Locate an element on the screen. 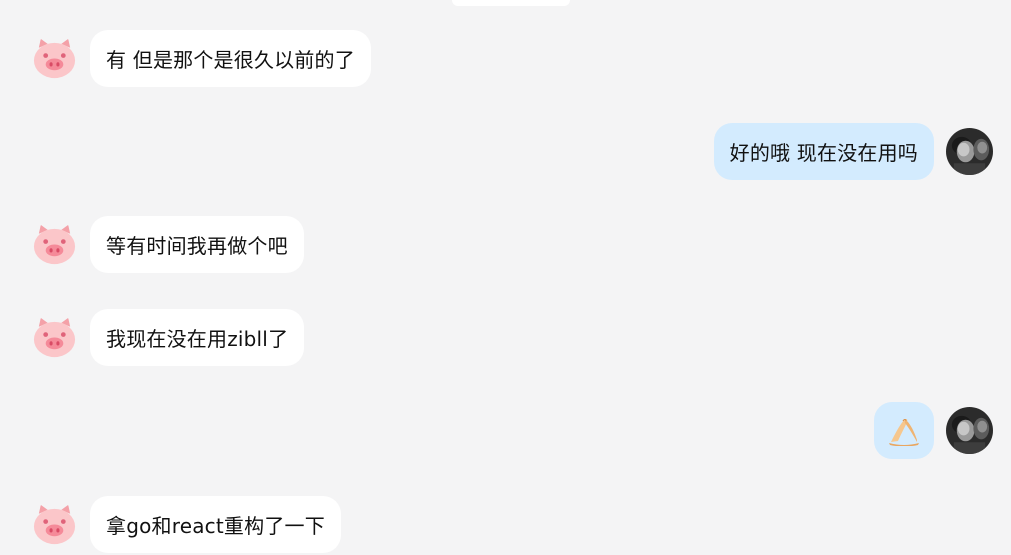 The image size is (1011, 555). message-bubble: 等有时间我再做个吧 is located at coordinates (197, 244).